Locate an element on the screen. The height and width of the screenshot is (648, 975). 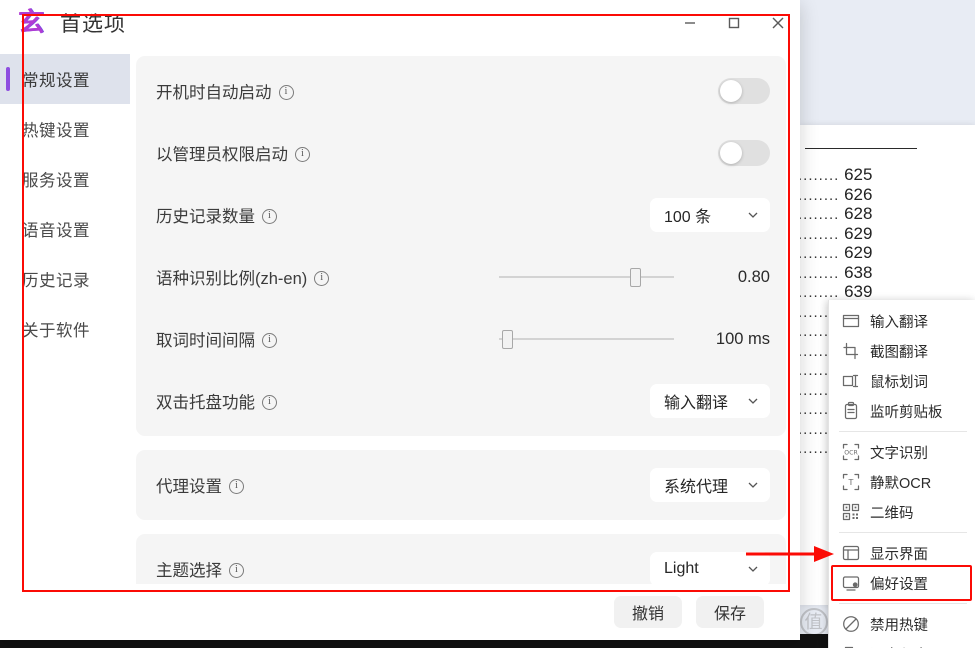
tray-doubleclick-value: 输入翻译 is located at coordinates (696, 403).